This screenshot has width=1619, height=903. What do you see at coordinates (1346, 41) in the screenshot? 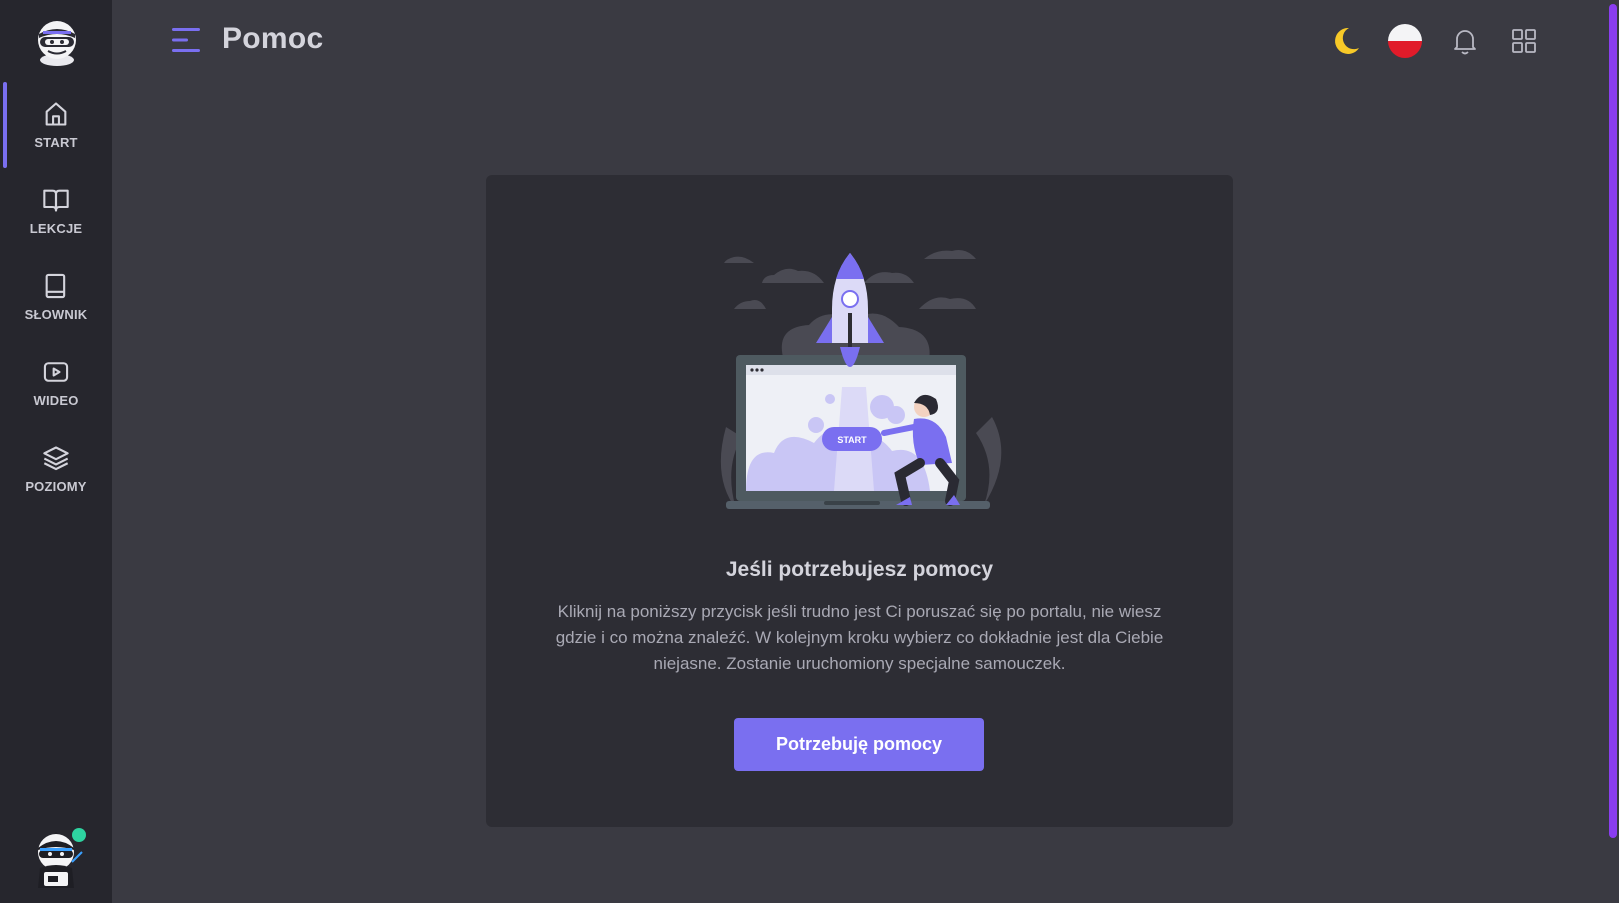
I see `theme-moon-icon` at bounding box center [1346, 41].